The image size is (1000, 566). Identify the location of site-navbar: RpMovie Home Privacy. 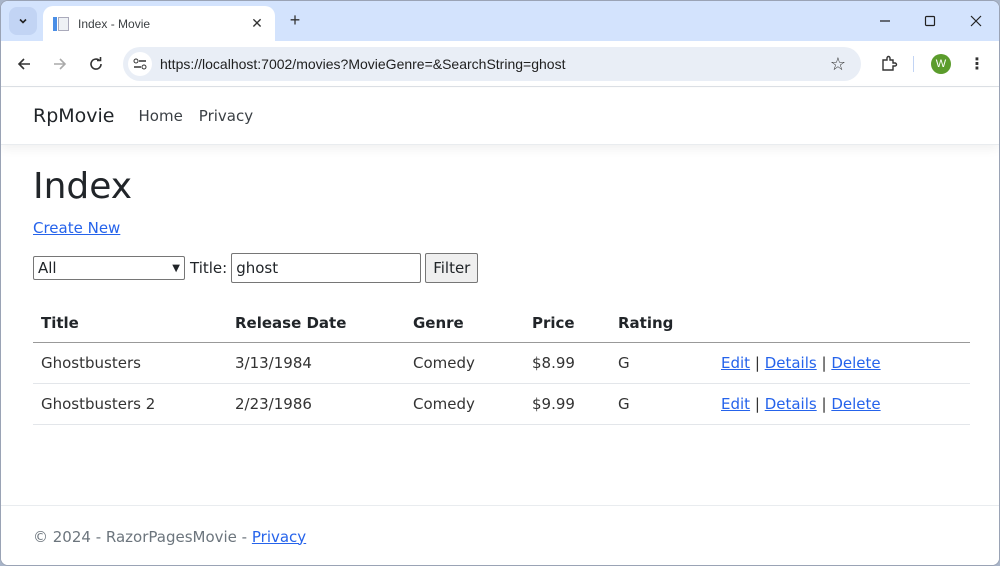
(500, 116).